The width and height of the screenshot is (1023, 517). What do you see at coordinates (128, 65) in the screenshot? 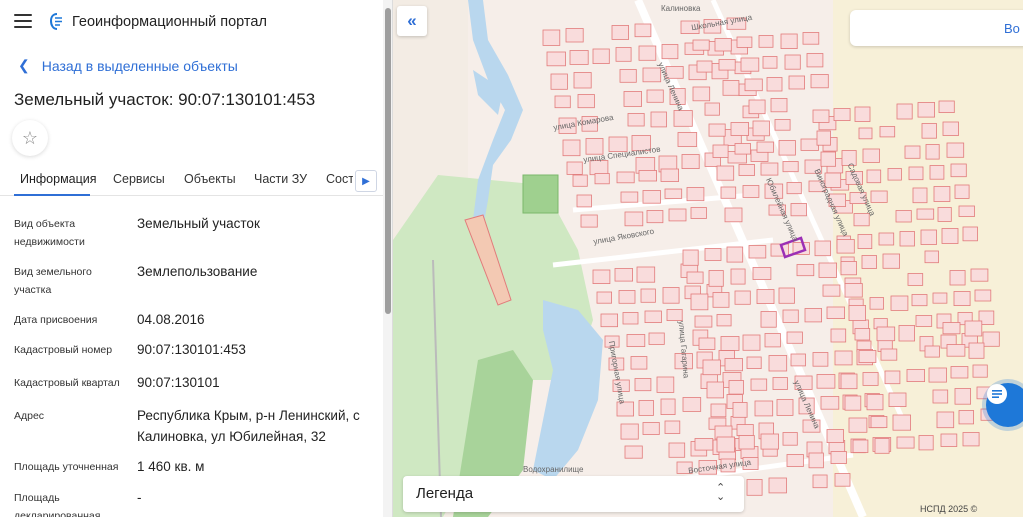
I see `back-link: ❮ Назад в выделенные объекты` at bounding box center [128, 65].